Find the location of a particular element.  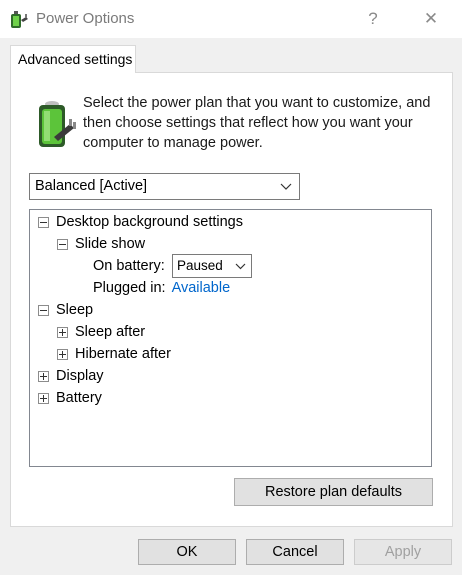

tree-node-battery: Battery is located at coordinates (70, 398).